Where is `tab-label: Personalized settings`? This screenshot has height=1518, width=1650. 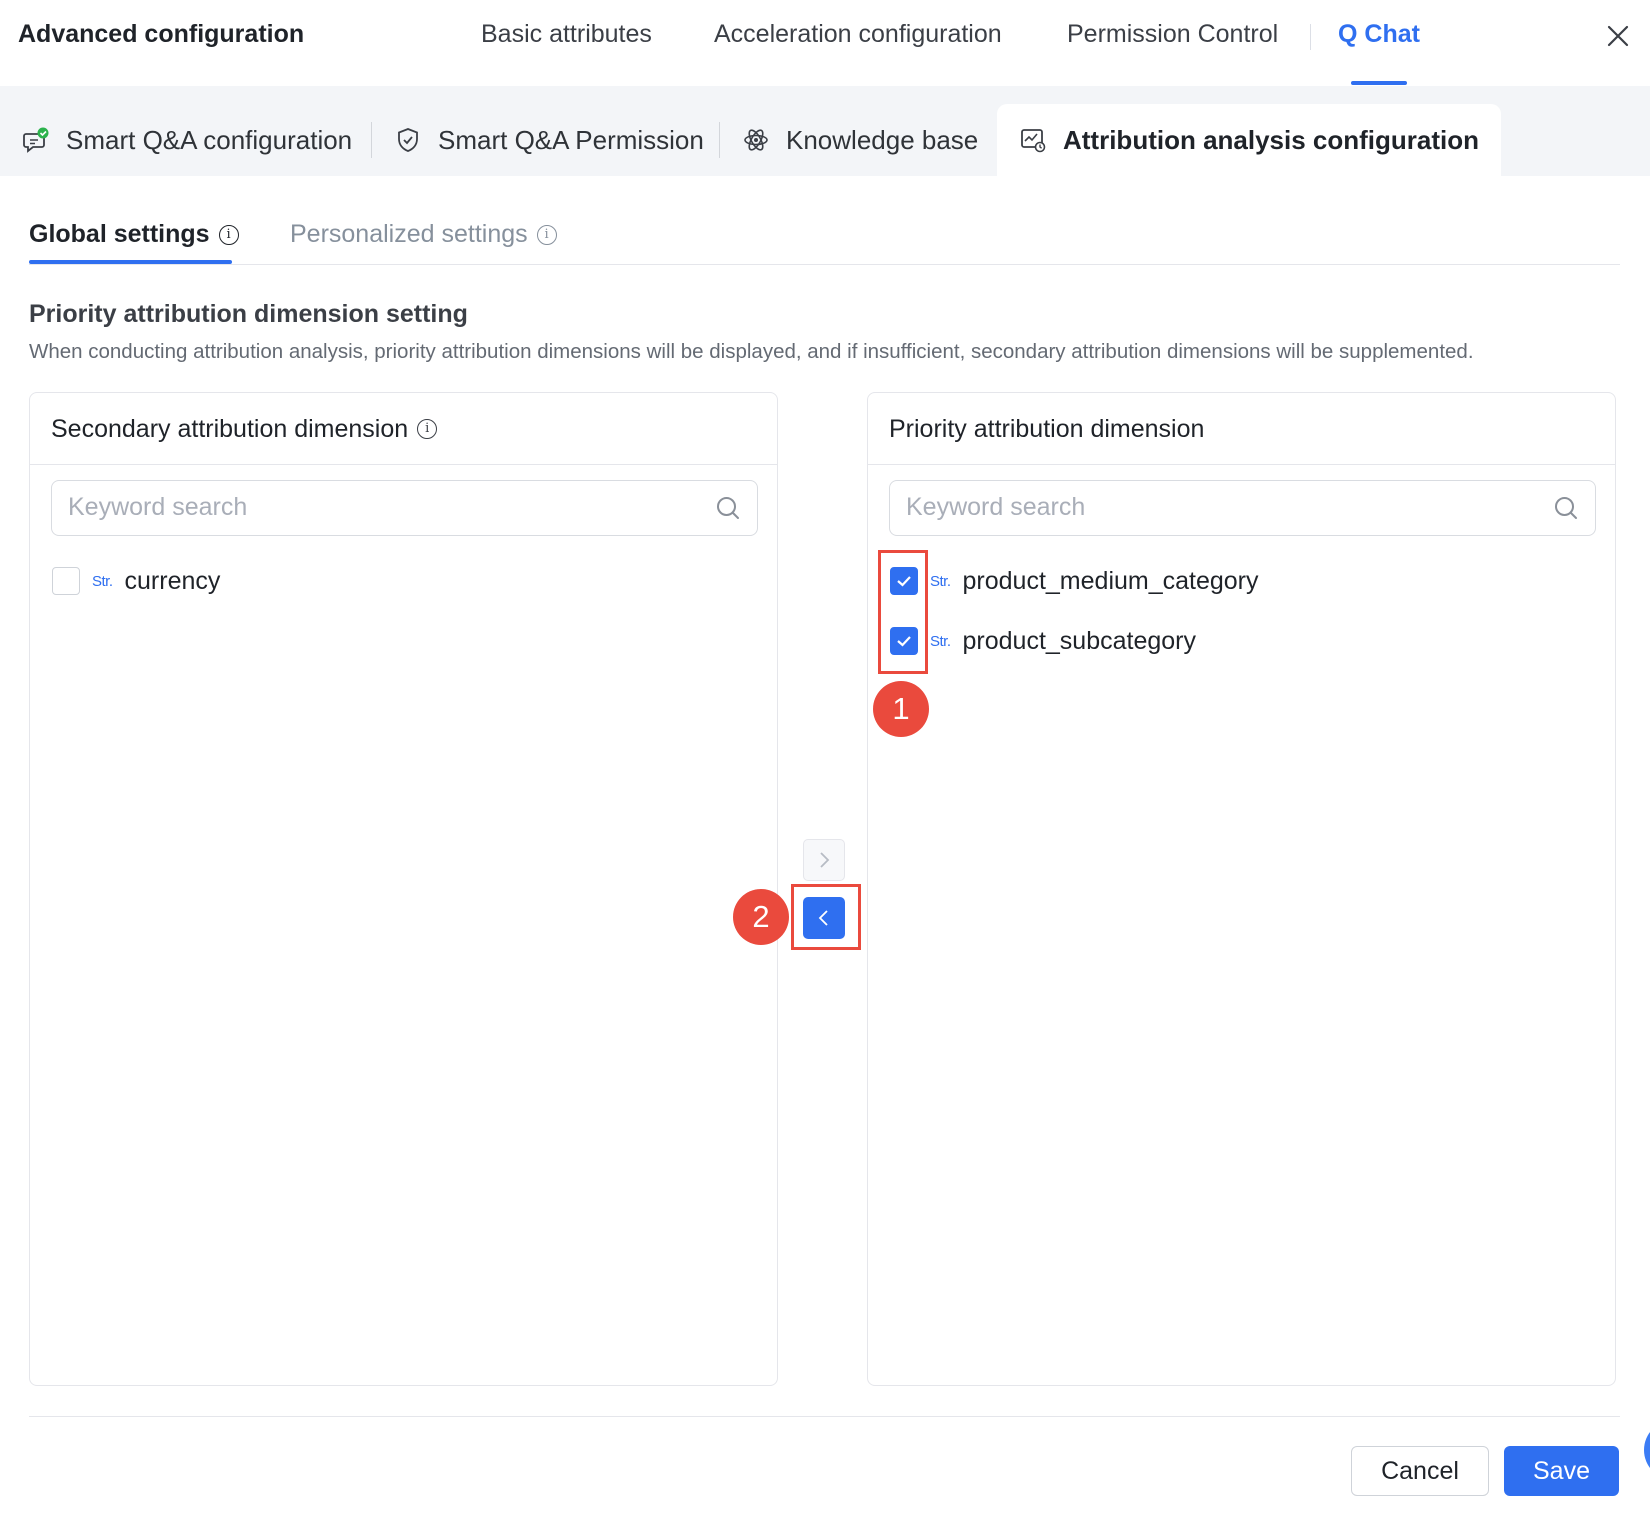 tab-label: Personalized settings is located at coordinates (409, 234).